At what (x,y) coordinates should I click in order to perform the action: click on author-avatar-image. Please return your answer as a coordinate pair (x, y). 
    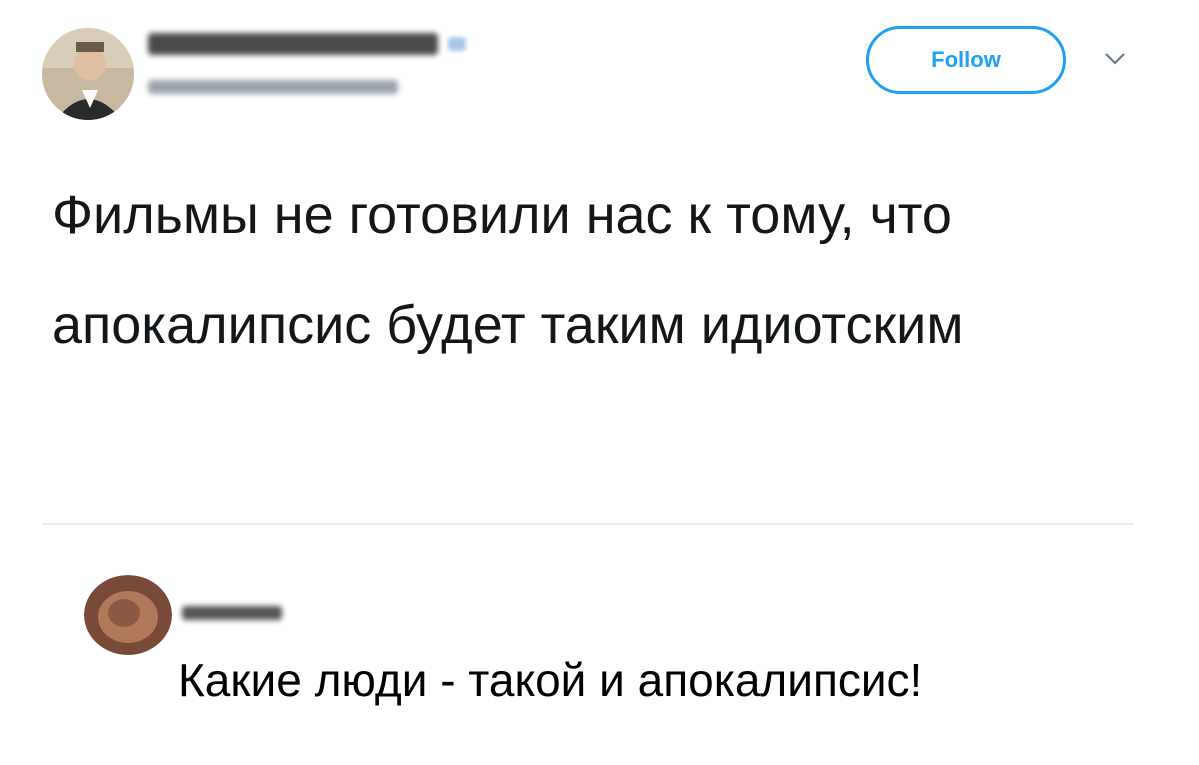
    Looking at the image, I should click on (88, 74).